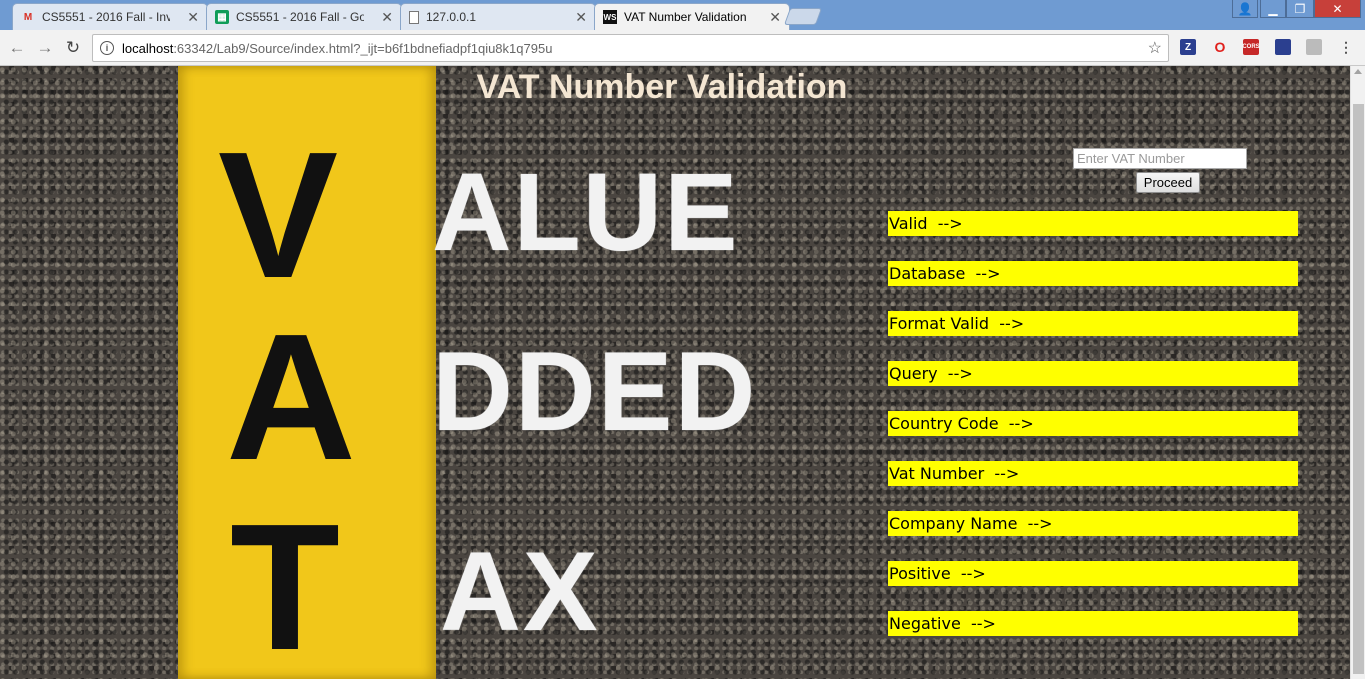  Describe the element at coordinates (222, 17) in the screenshot. I see `sheets-icon: ▦` at that location.